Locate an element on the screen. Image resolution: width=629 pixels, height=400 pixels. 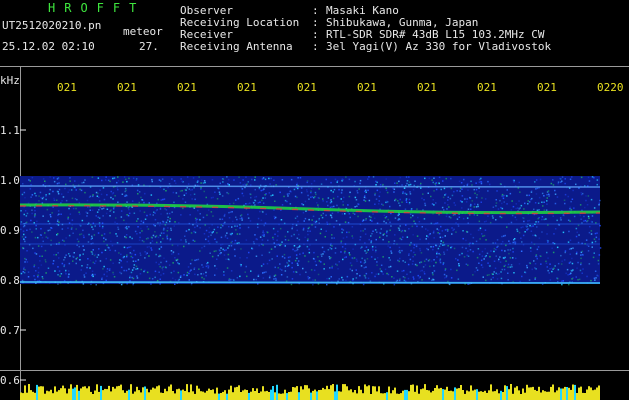
y-tick-label: 1.1 is located at coordinates (10, 130).